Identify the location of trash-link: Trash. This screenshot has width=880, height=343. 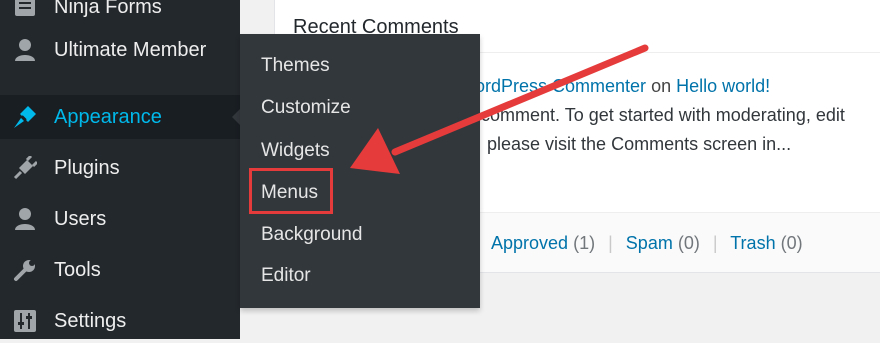
(752, 243).